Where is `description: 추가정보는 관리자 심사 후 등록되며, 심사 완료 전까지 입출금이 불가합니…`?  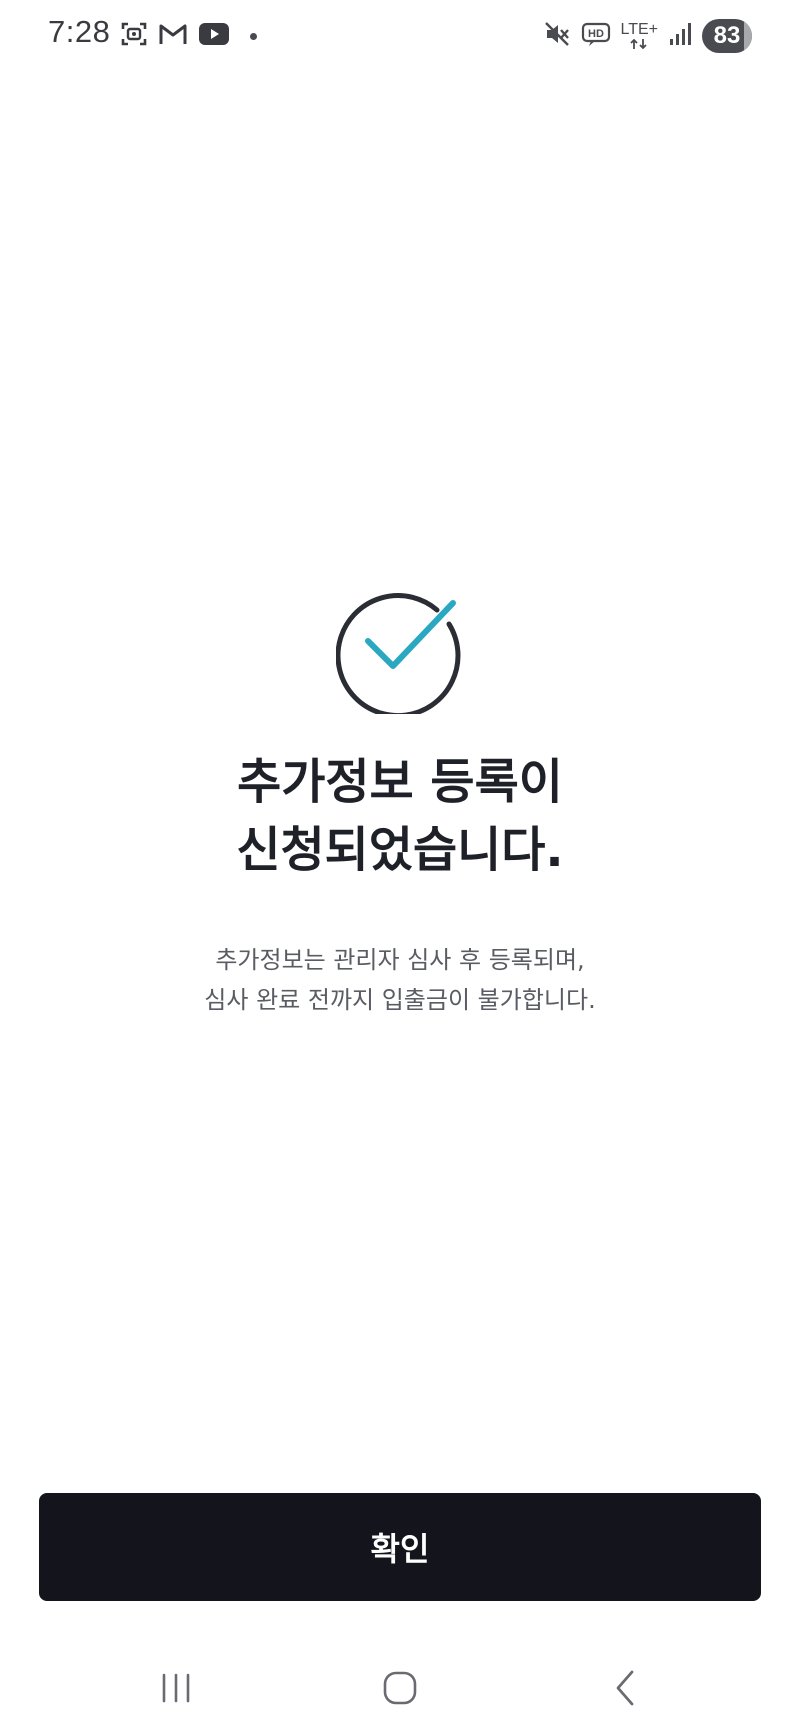
description: 추가정보는 관리자 심사 후 등록되며, 심사 완료 전까지 입출금이 불가합니… is located at coordinates (400, 980).